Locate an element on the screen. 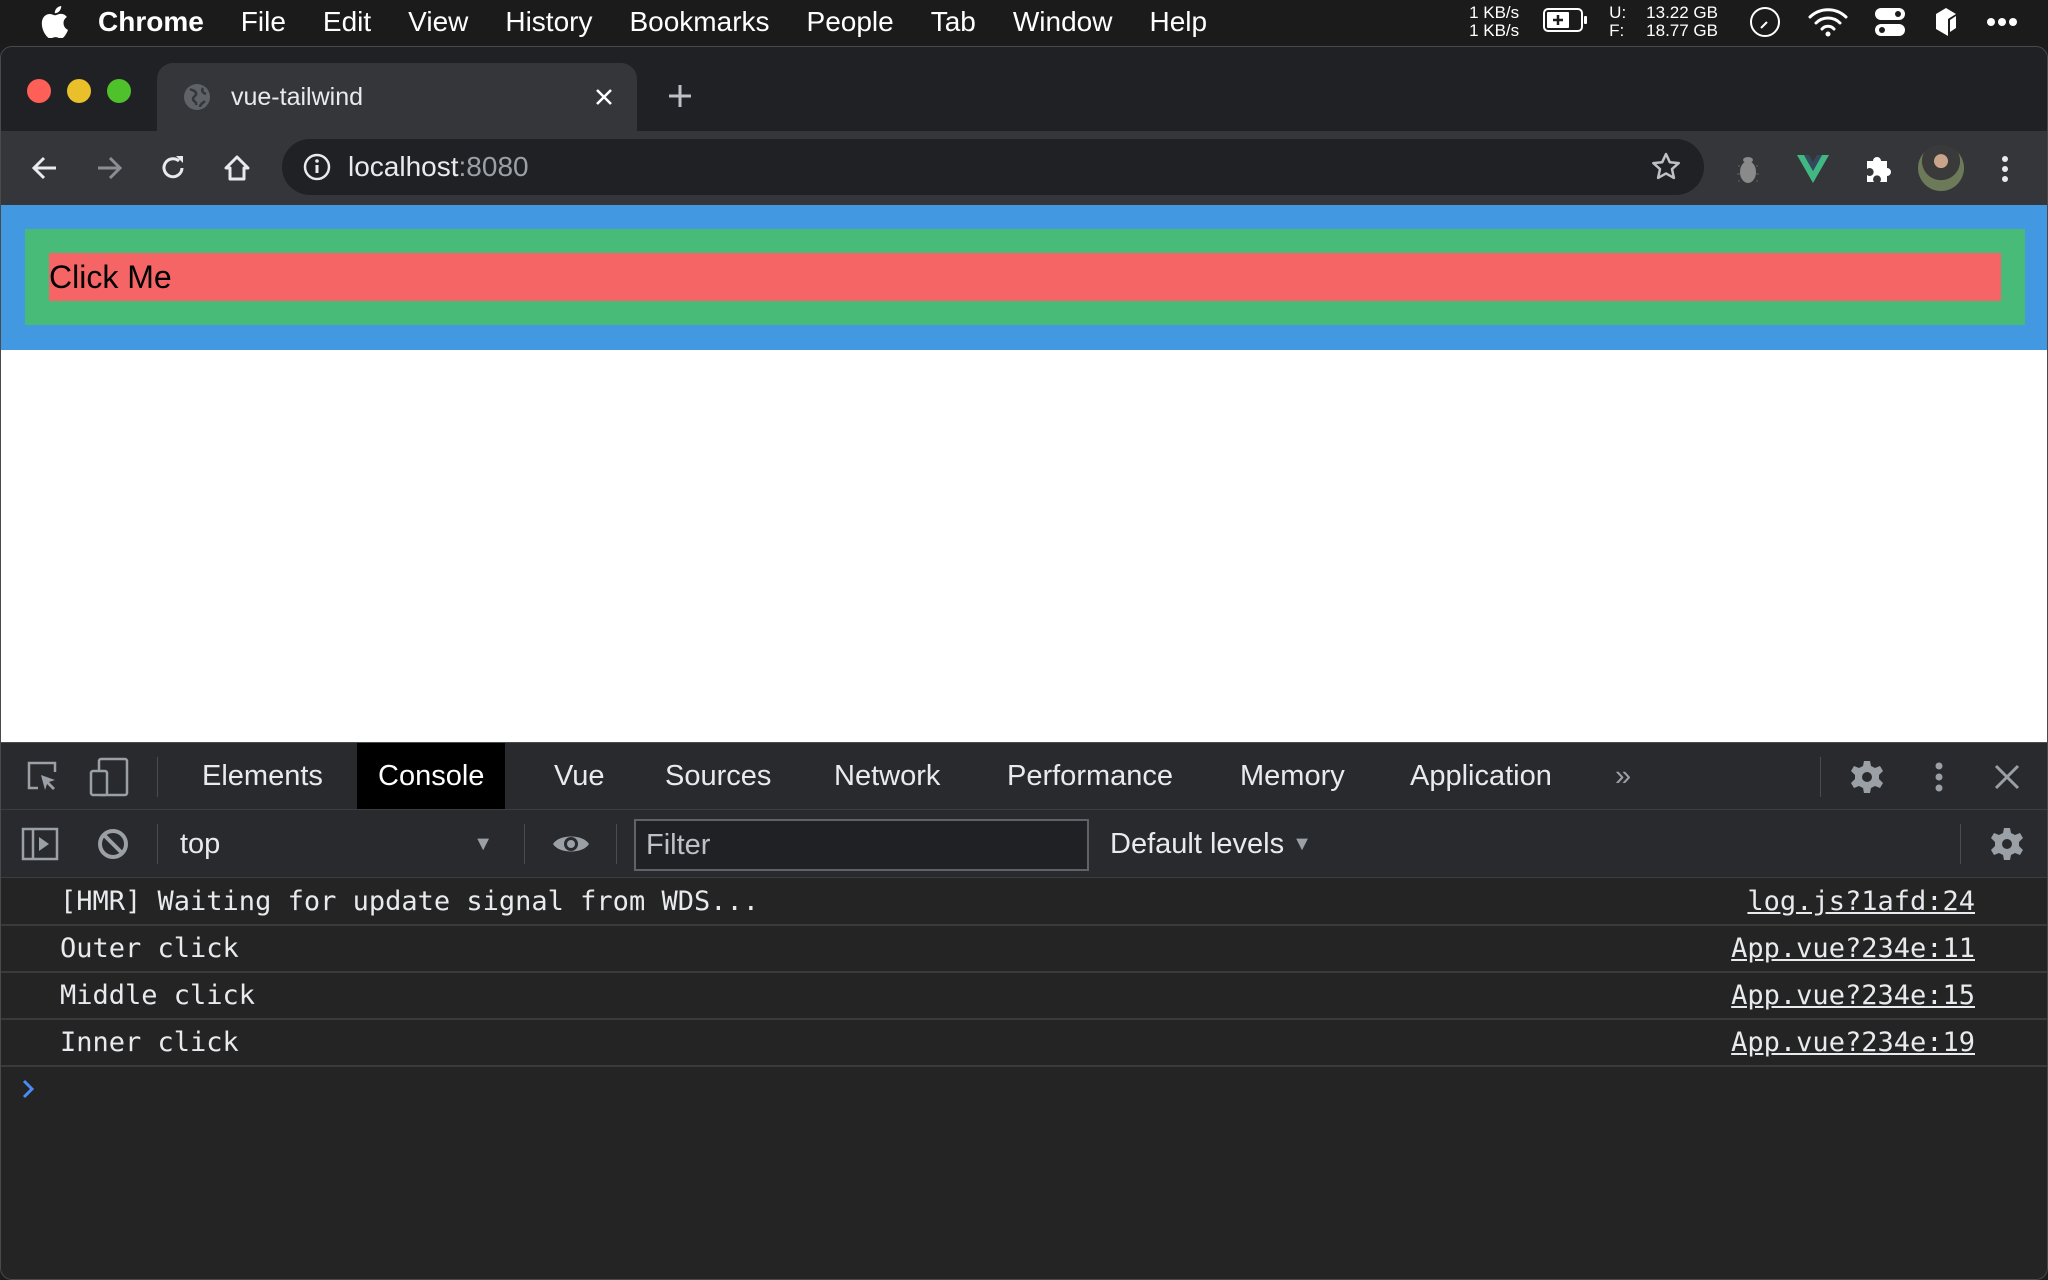 The width and height of the screenshot is (2048, 1280). close-devtools-icon is located at coordinates (2007, 777).